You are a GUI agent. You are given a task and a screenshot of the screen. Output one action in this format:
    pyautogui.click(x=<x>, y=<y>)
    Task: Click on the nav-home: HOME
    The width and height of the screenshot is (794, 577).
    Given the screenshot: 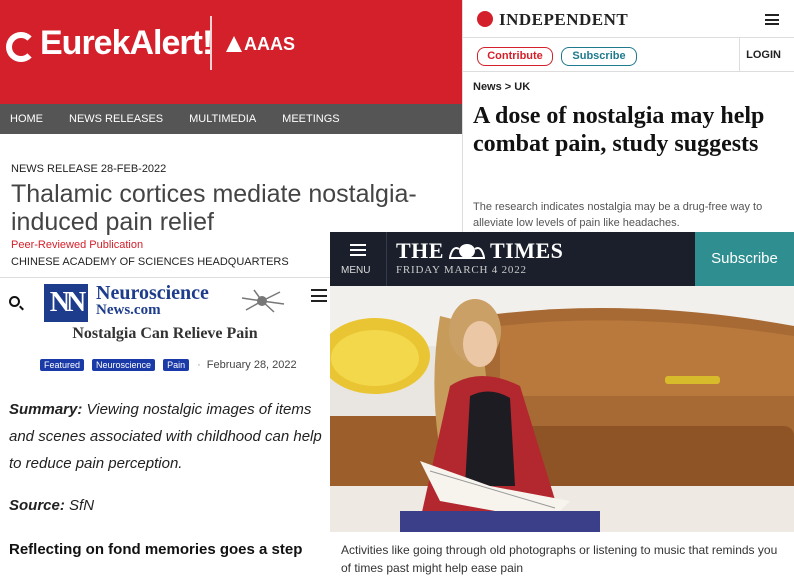 What is the action you would take?
    pyautogui.click(x=26, y=119)
    